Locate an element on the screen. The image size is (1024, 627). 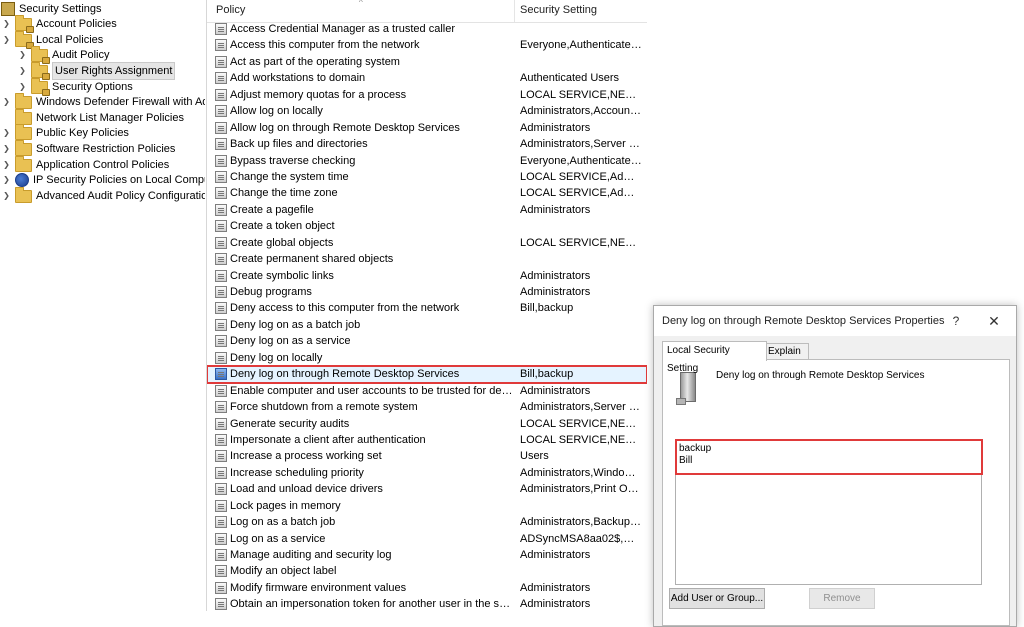
tree-item-application-control: ❯ Application Control Policies is located at coordinates (85, 164).